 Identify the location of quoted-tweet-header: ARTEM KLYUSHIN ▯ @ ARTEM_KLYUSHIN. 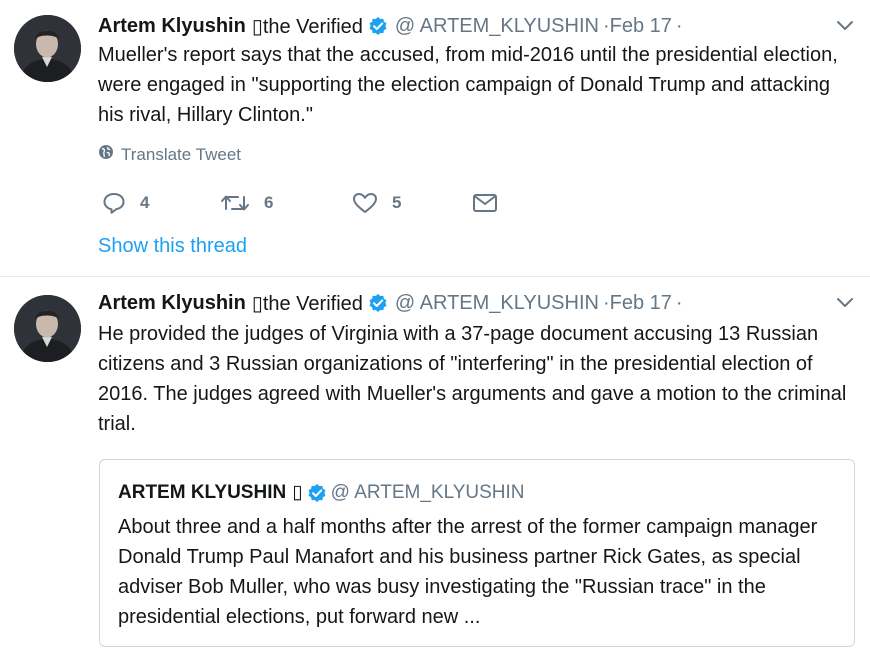
(321, 492).